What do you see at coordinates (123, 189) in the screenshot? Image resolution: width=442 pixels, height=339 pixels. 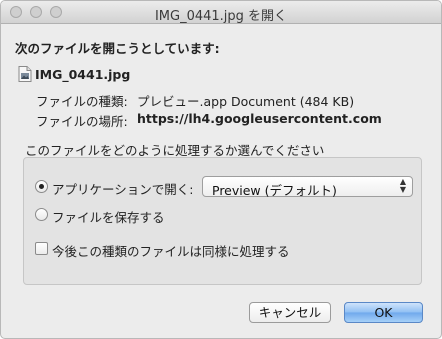 I see `open-with-label: アプリケーションで開く:` at bounding box center [123, 189].